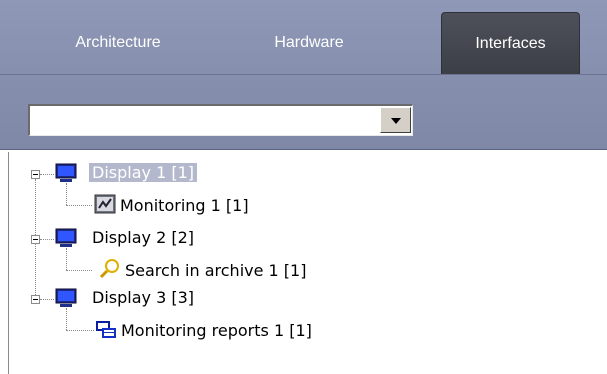  I want to click on tree-item-label: Display 1 [1], so click(143, 172).